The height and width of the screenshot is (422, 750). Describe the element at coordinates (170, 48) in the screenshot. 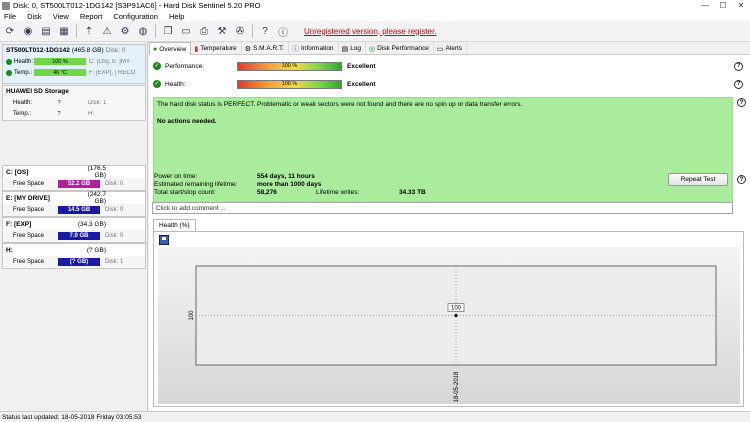

I see `tab-overview: ● Overview` at that location.